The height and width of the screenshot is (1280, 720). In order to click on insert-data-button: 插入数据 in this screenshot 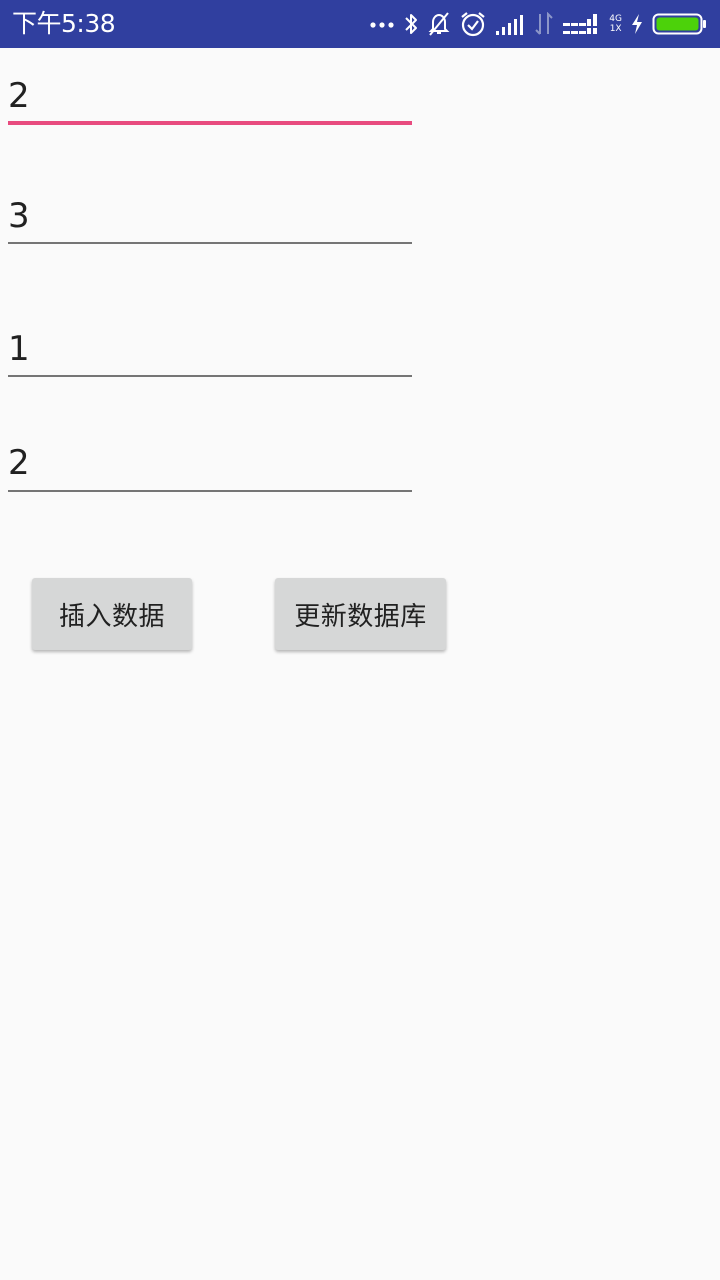, I will do `click(112, 614)`.